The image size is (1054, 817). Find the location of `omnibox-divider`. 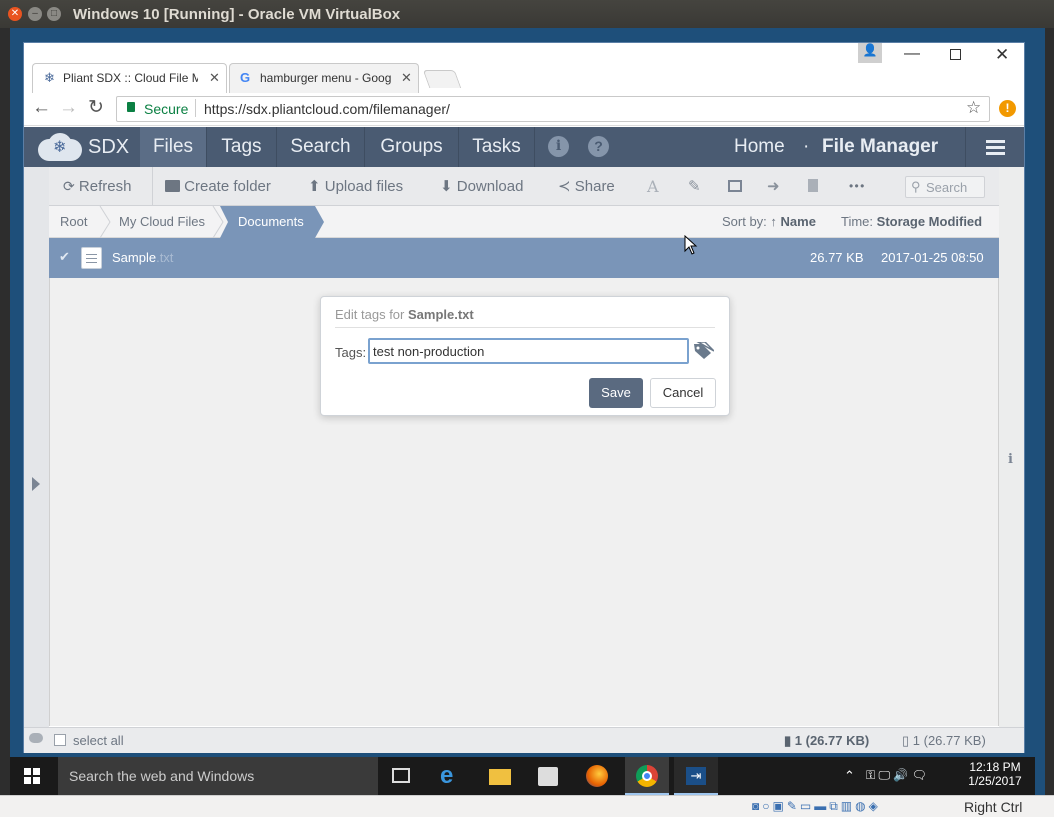

omnibox-divider is located at coordinates (195, 108).